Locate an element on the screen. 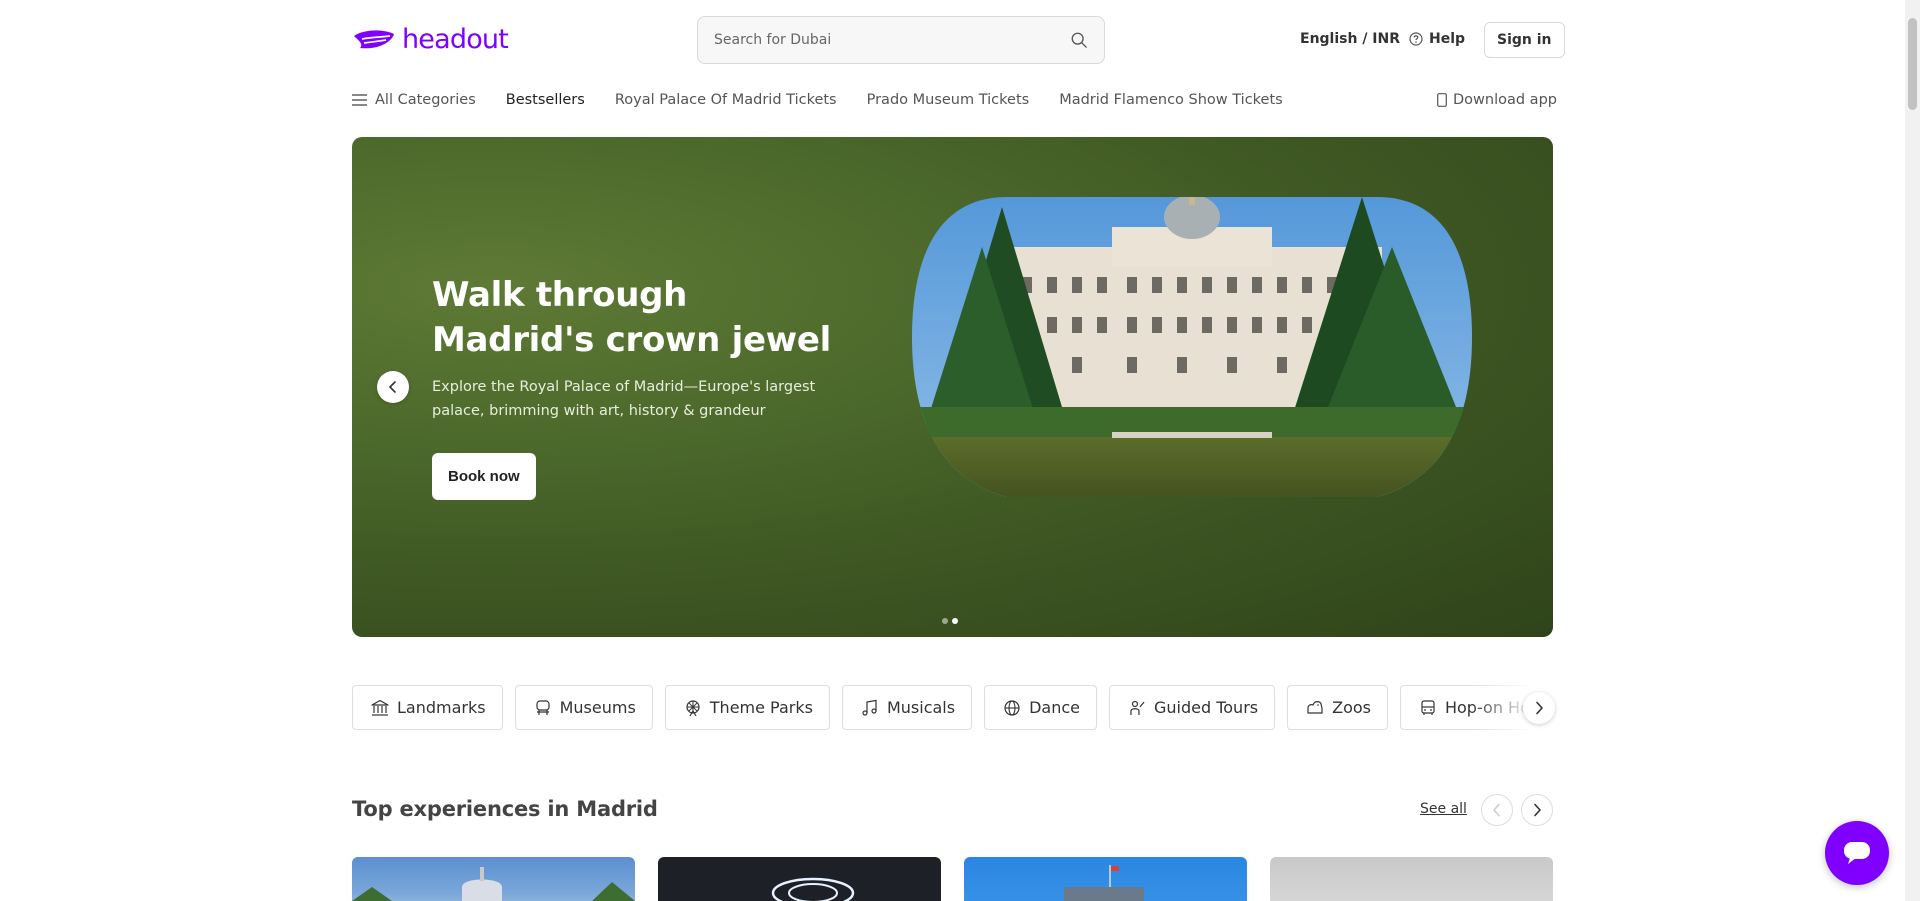  section-next-button is located at coordinates (1537, 810).